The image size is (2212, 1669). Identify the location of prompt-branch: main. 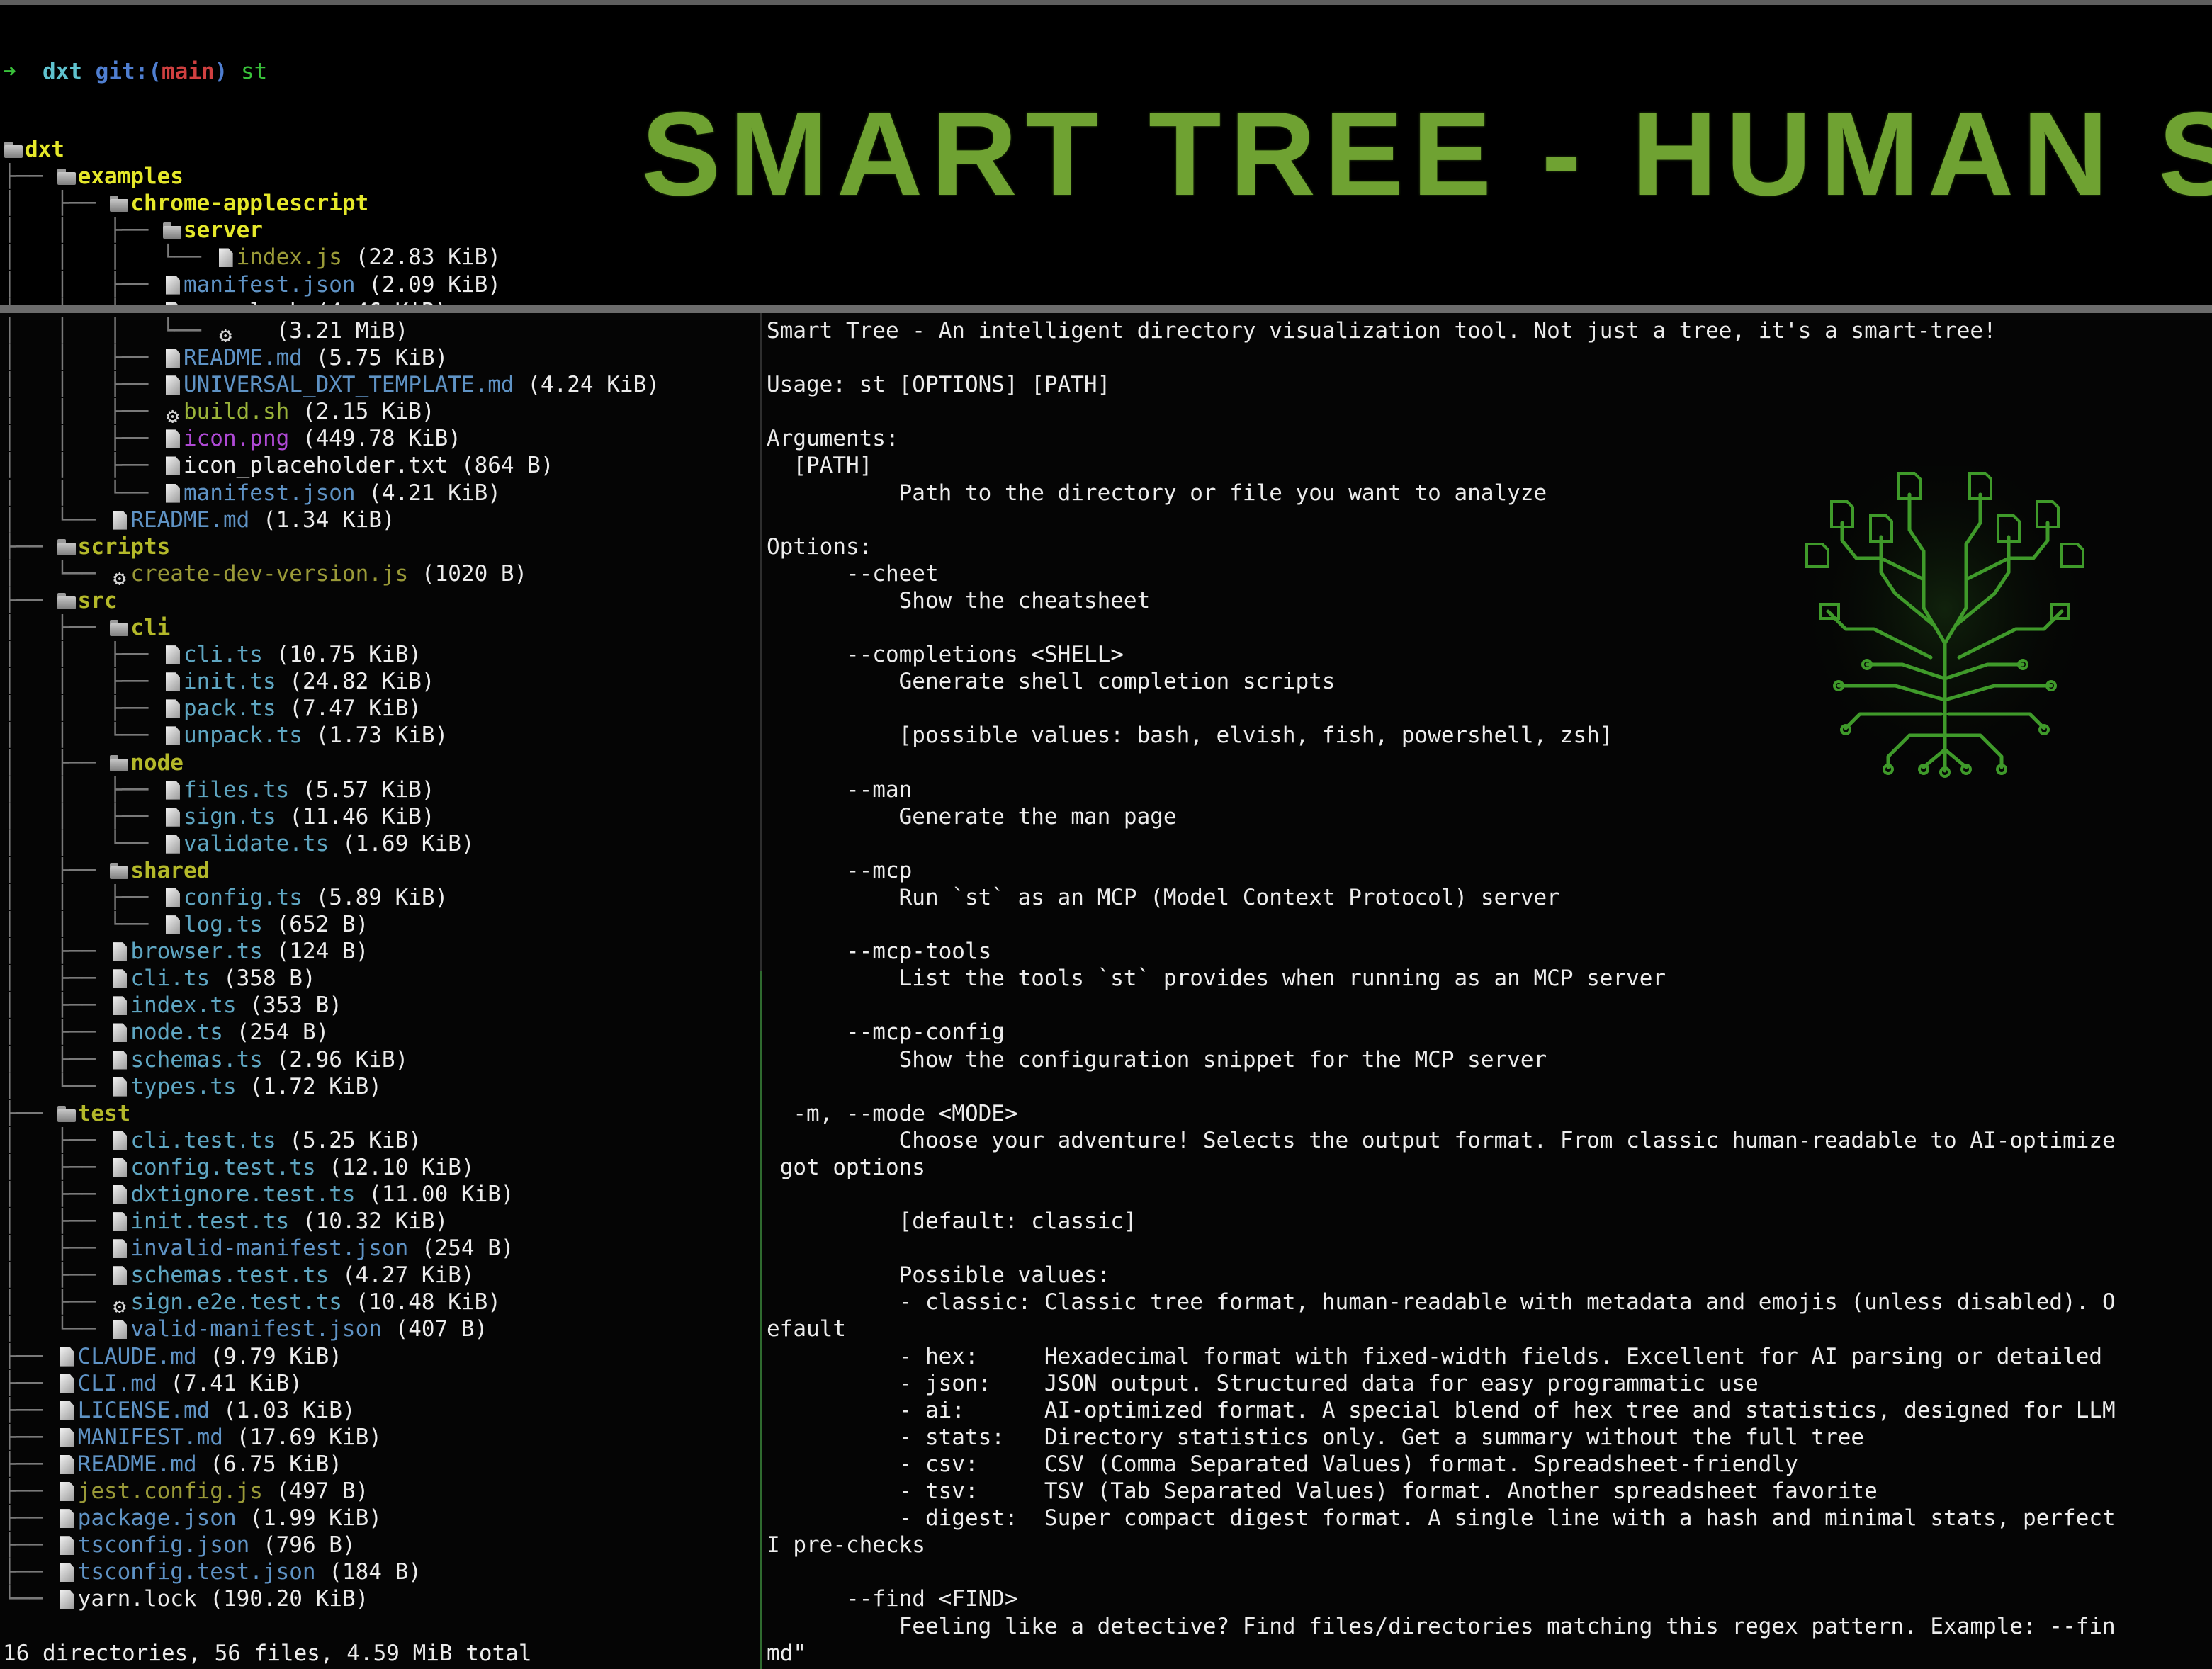
(188, 71).